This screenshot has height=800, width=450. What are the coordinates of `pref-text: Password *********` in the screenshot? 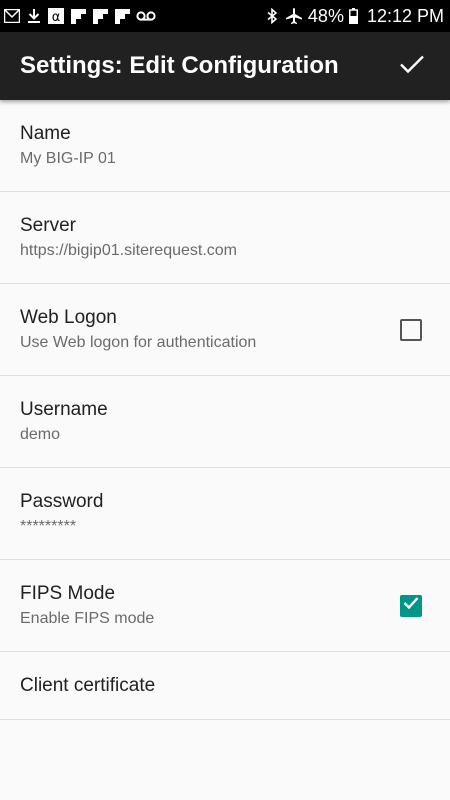 It's located at (225, 514).